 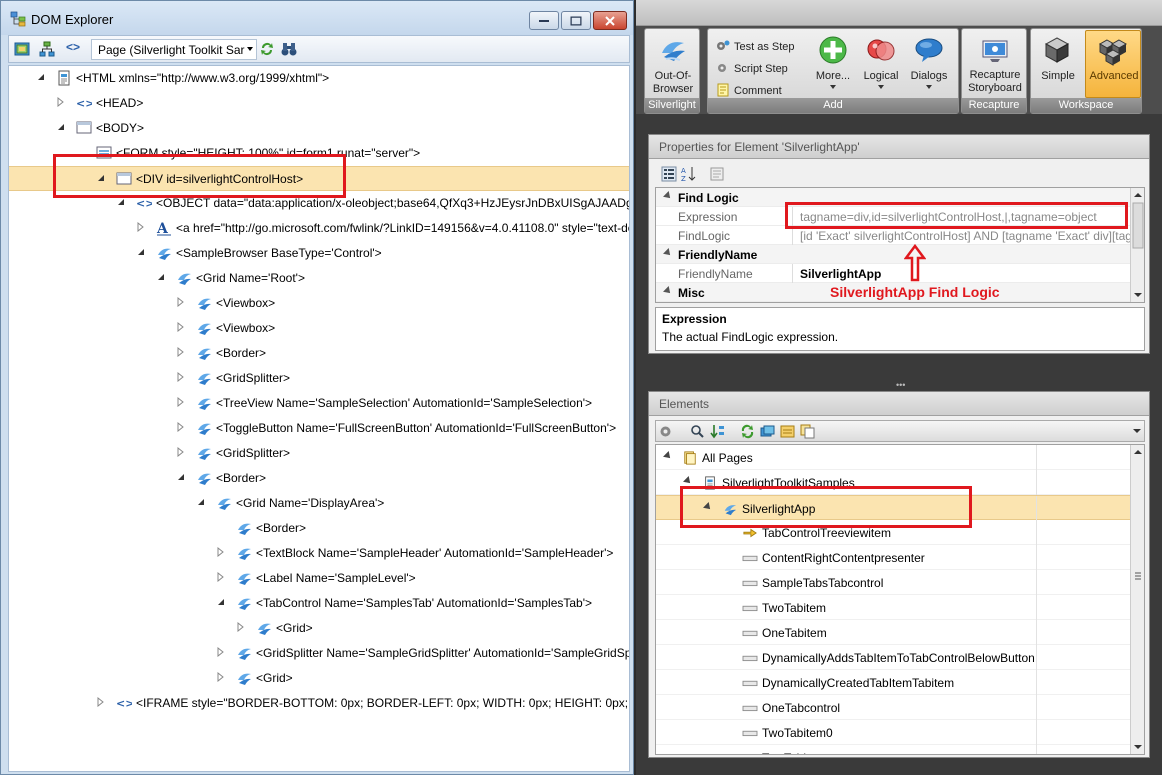 I want to click on dom-explorer-titlebar: DOM Explorer, so click(x=317, y=18).